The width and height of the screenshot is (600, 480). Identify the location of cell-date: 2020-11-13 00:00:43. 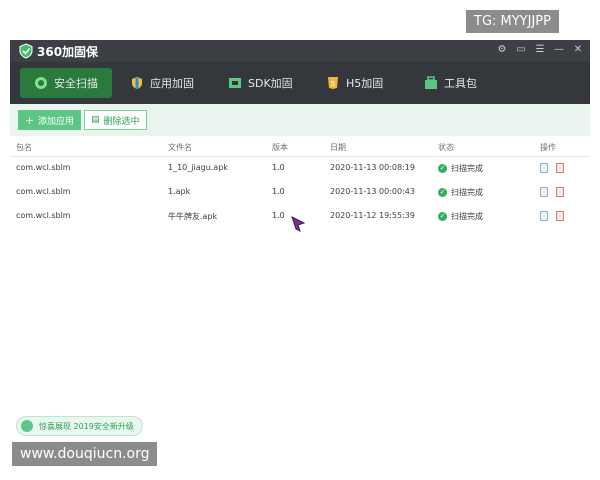
(372, 191).